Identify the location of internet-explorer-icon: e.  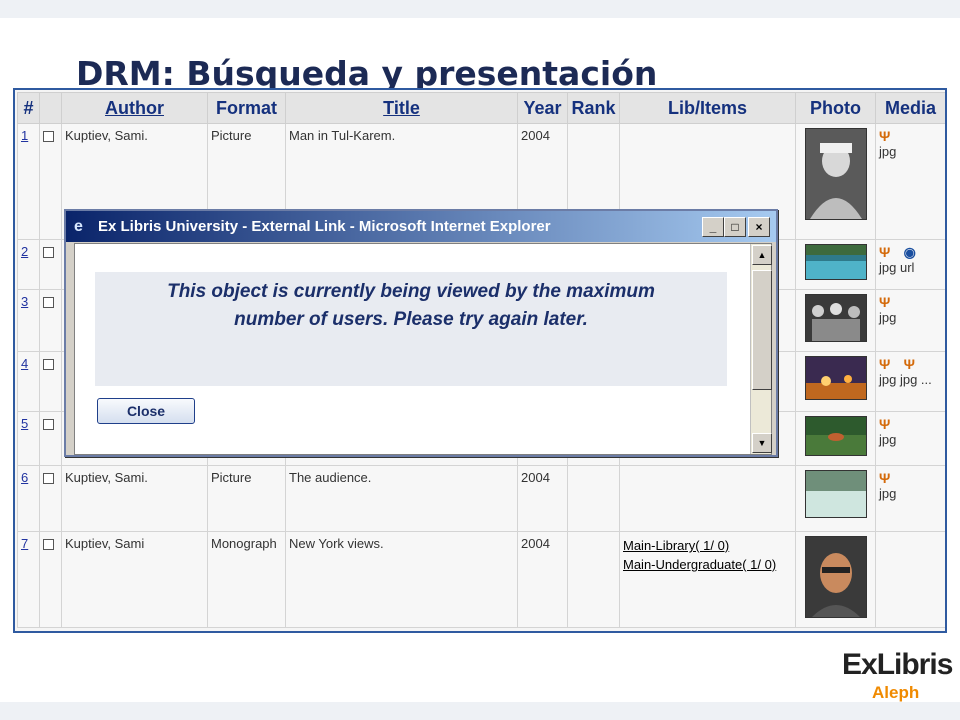
(78, 226).